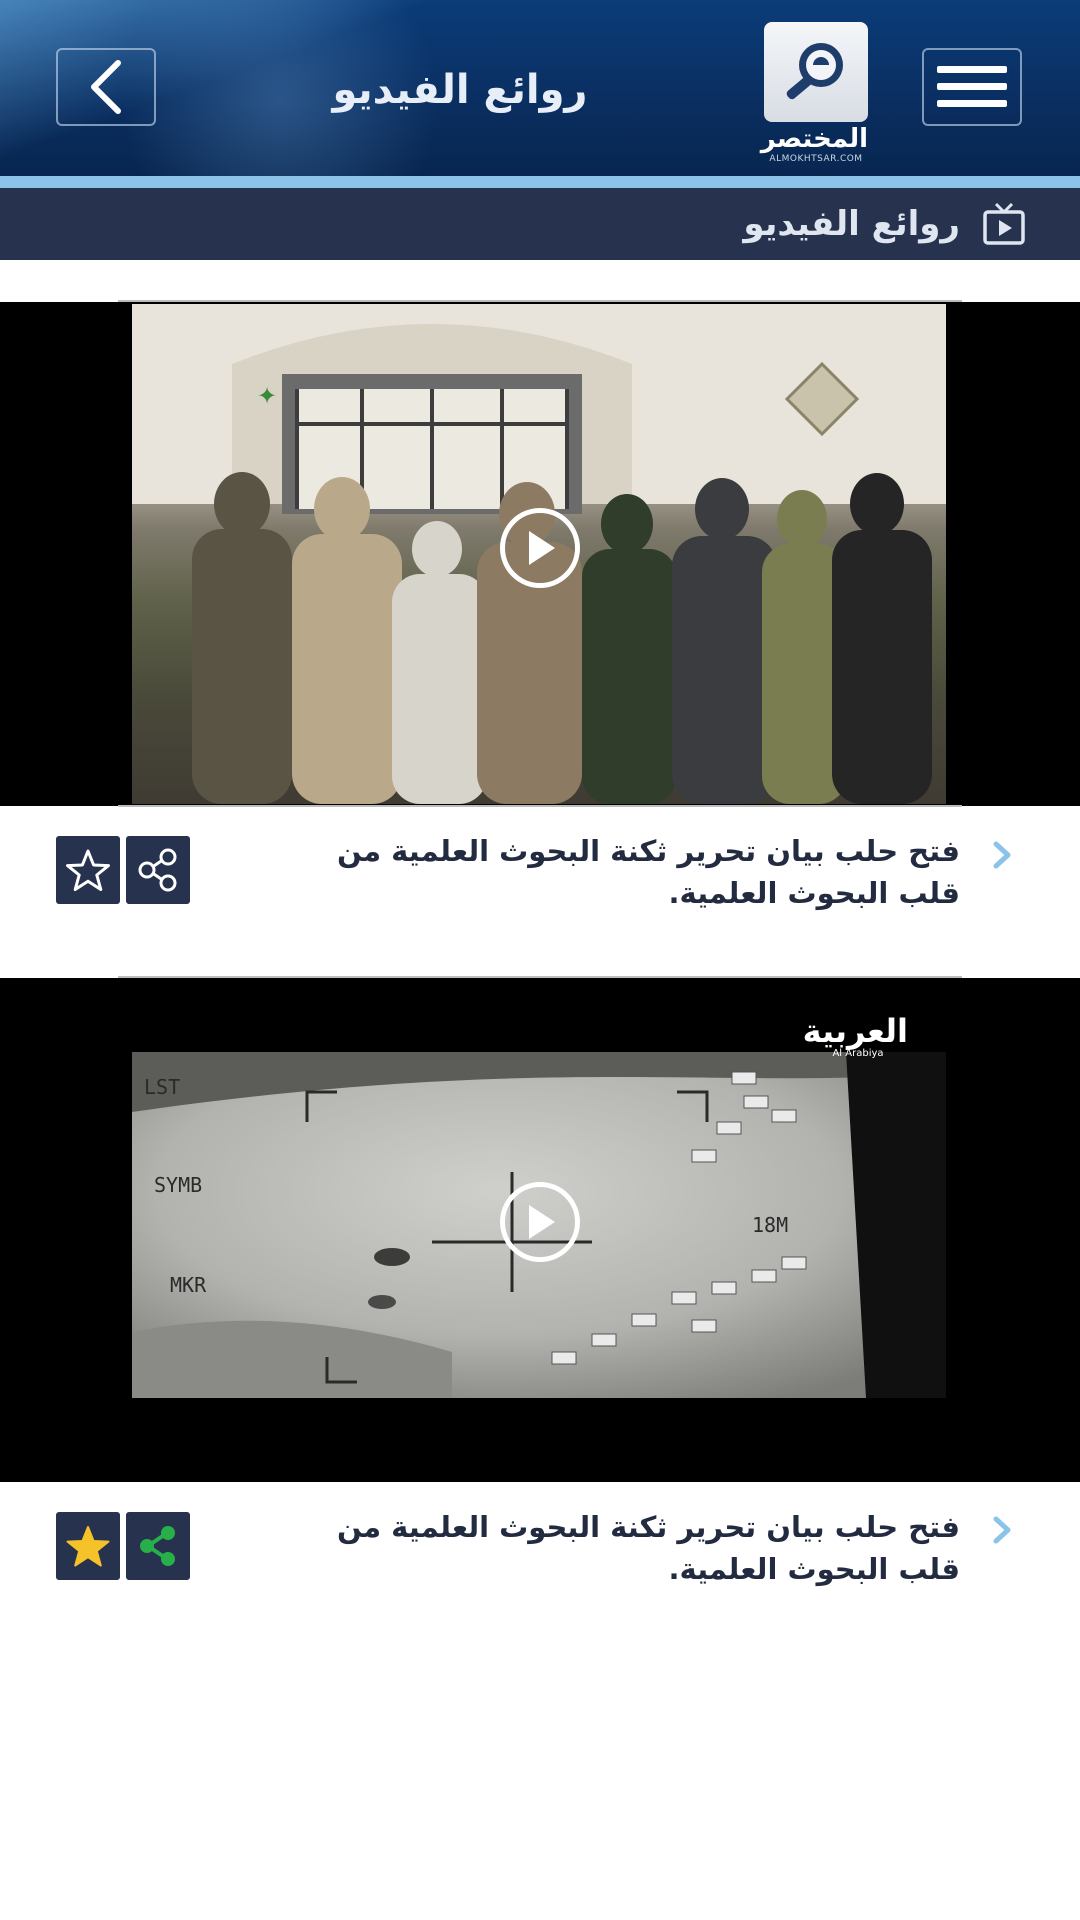 The image size is (1080, 1920). What do you see at coordinates (851, 224) in the screenshot?
I see `section-title: روائع الفيديو` at bounding box center [851, 224].